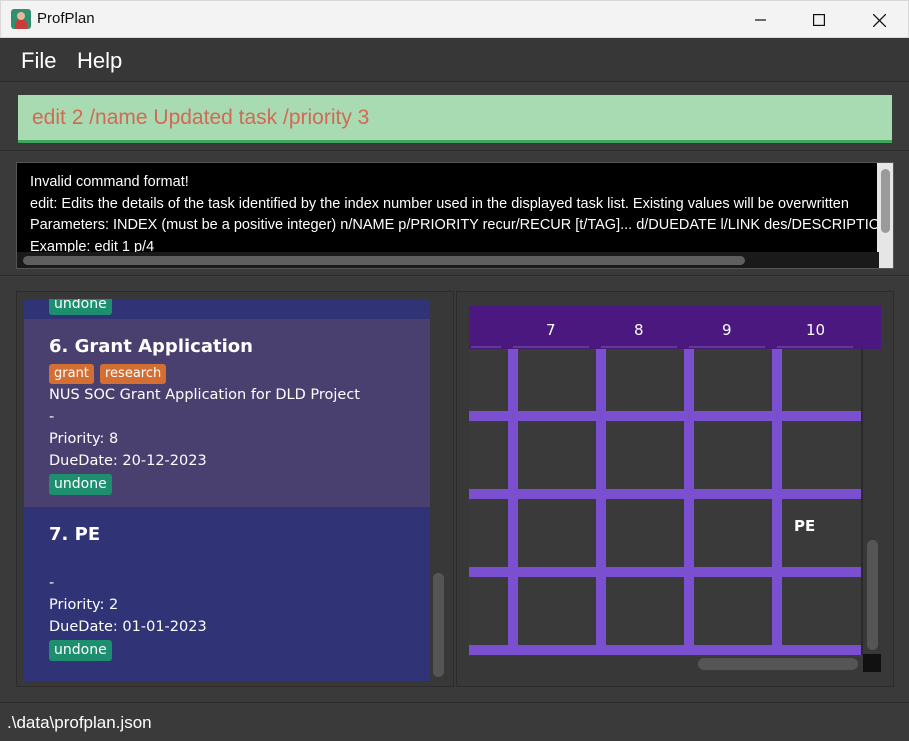  I want to click on tag-badge: research, so click(133, 374).